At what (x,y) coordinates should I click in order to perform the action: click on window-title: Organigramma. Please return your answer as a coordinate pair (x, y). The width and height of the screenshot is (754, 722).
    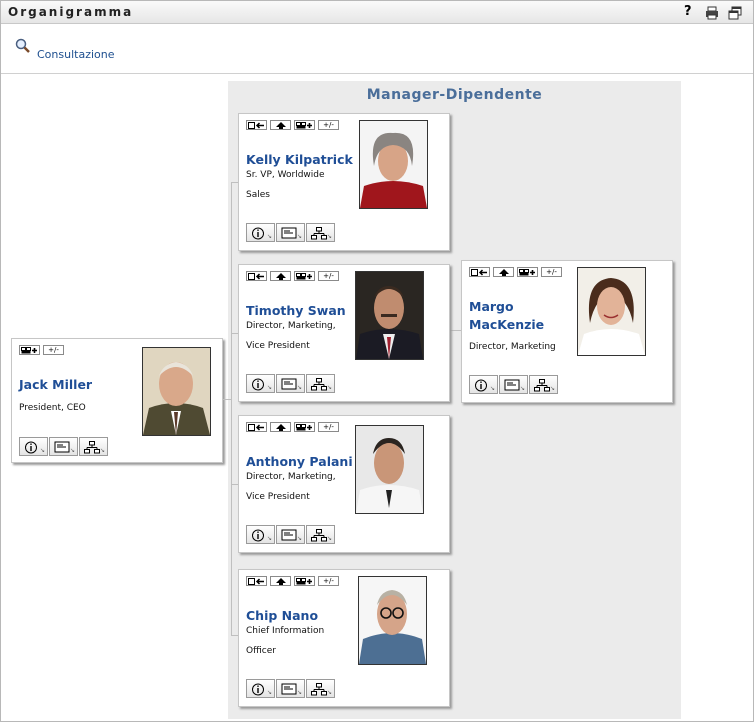
    Looking at the image, I should click on (71, 12).